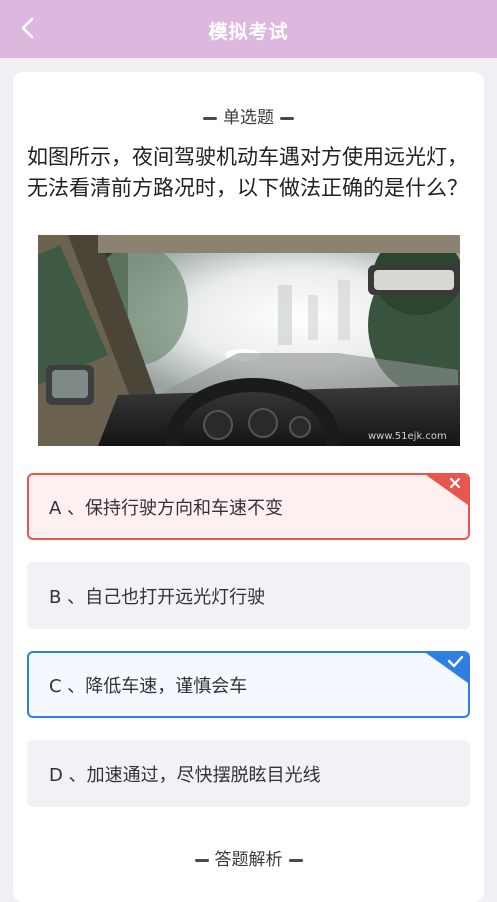  Describe the element at coordinates (248, 115) in the screenshot. I see `question-type-label: 单选题` at that location.